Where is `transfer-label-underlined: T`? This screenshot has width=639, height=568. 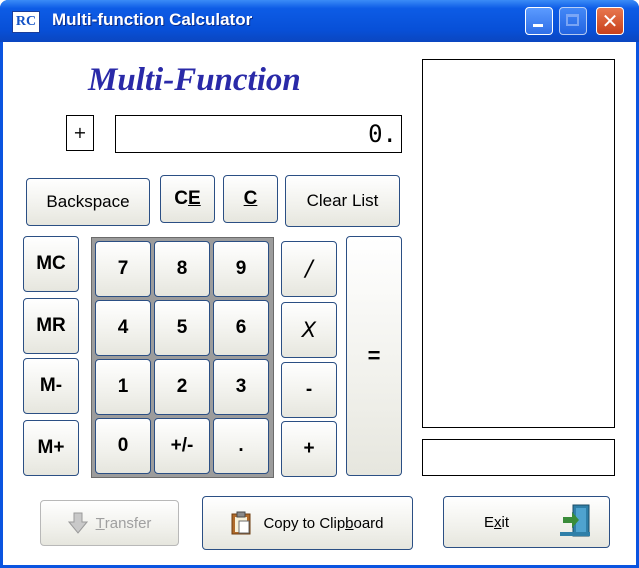
transfer-label-underlined: T is located at coordinates (100, 523).